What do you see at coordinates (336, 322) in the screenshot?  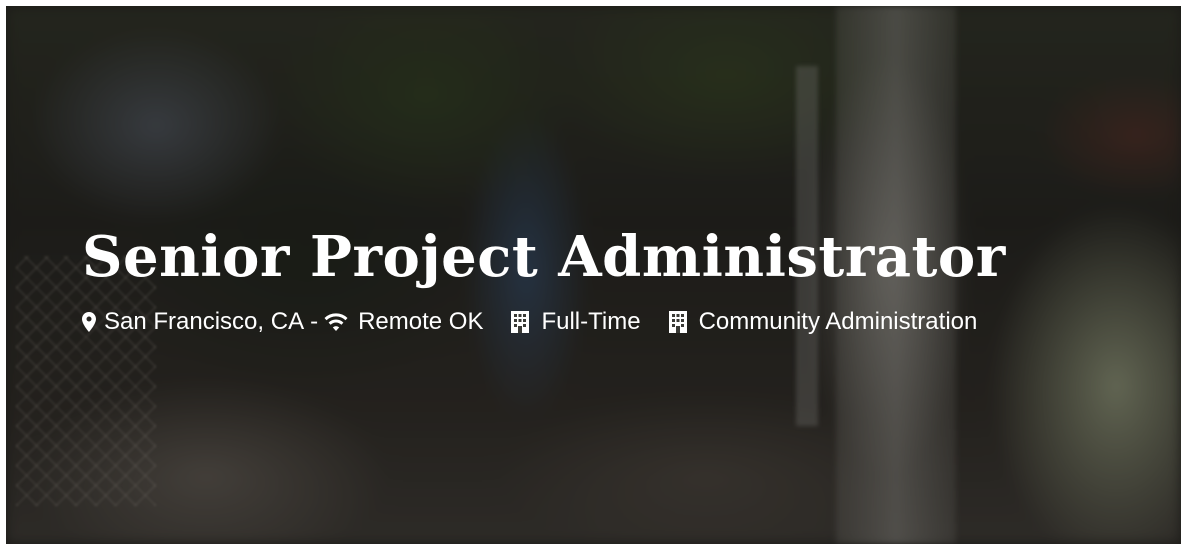 I see `wifi-icon` at bounding box center [336, 322].